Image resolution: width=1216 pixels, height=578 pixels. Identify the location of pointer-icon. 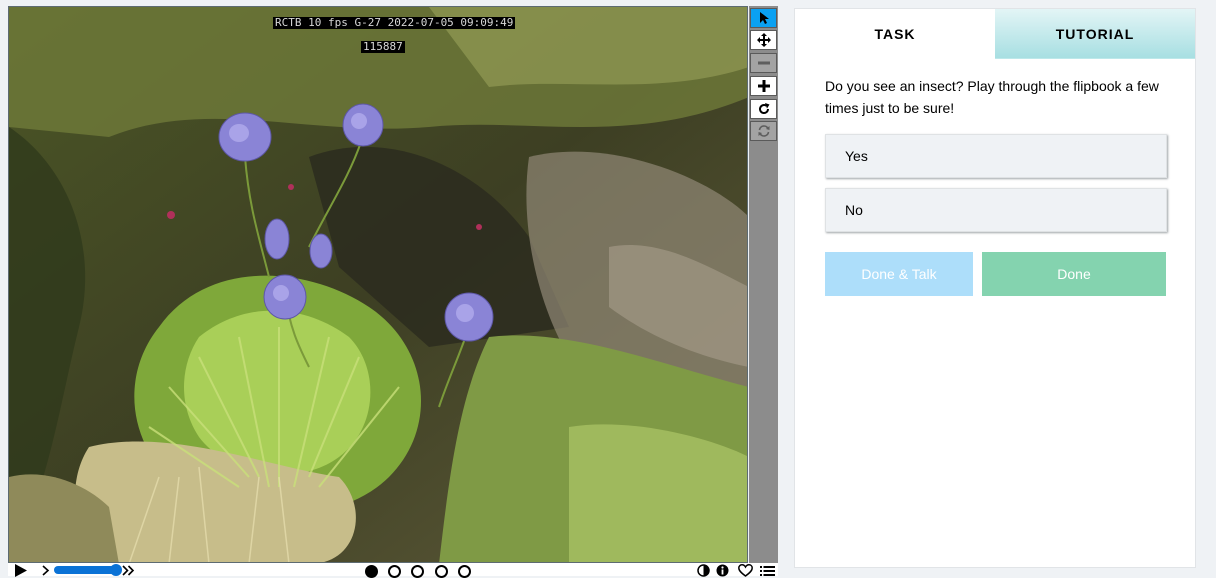
(764, 18).